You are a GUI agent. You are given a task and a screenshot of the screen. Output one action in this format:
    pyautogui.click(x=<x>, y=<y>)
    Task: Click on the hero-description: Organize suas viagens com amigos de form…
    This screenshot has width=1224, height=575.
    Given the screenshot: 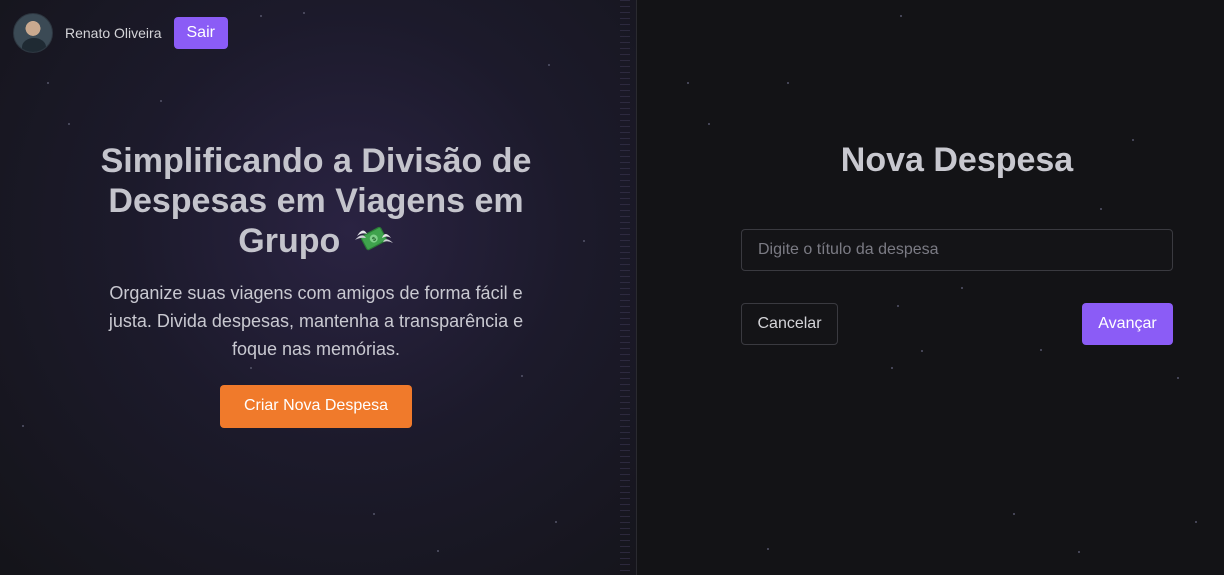 What is the action you would take?
    pyautogui.click(x=316, y=320)
    